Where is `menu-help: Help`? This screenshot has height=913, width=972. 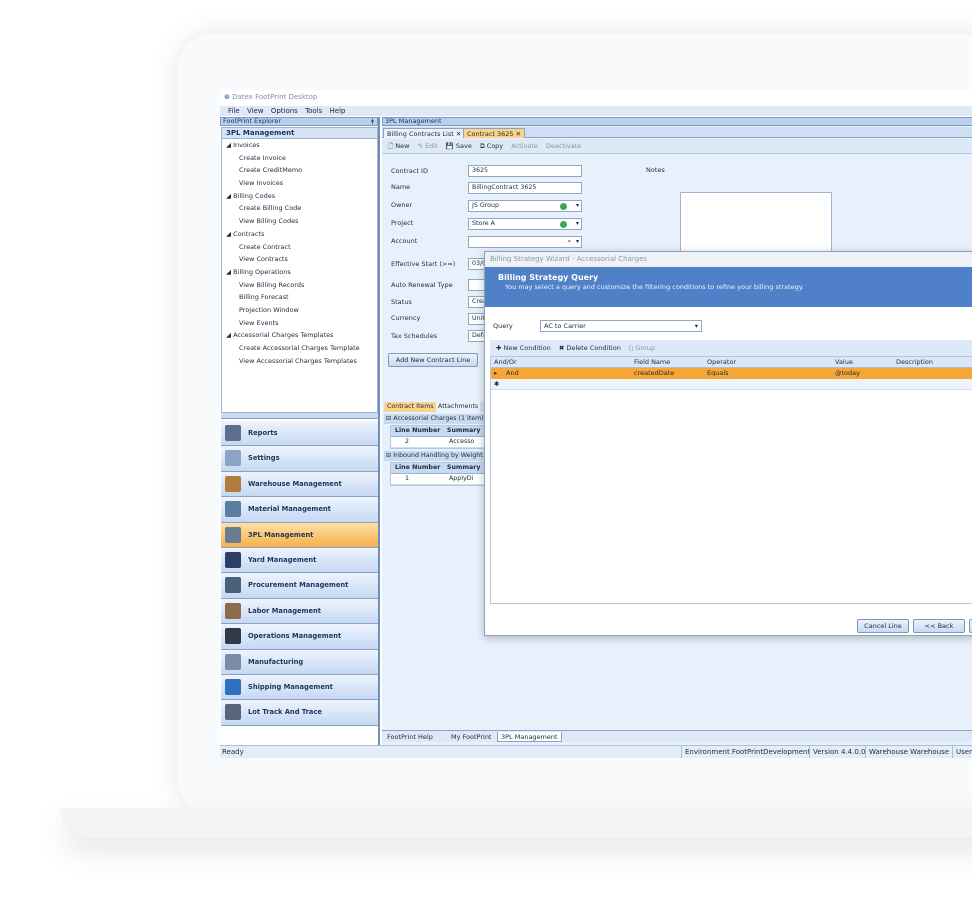 menu-help: Help is located at coordinates (338, 111).